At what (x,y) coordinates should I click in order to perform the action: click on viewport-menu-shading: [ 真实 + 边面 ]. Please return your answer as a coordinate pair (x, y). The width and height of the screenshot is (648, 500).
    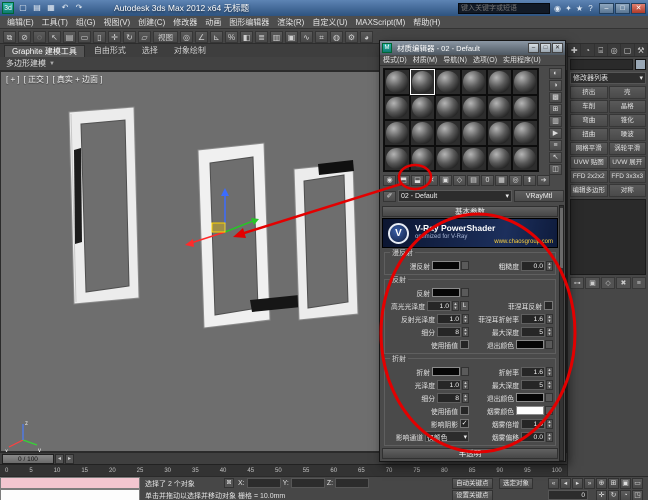
    Looking at the image, I should click on (77, 79).